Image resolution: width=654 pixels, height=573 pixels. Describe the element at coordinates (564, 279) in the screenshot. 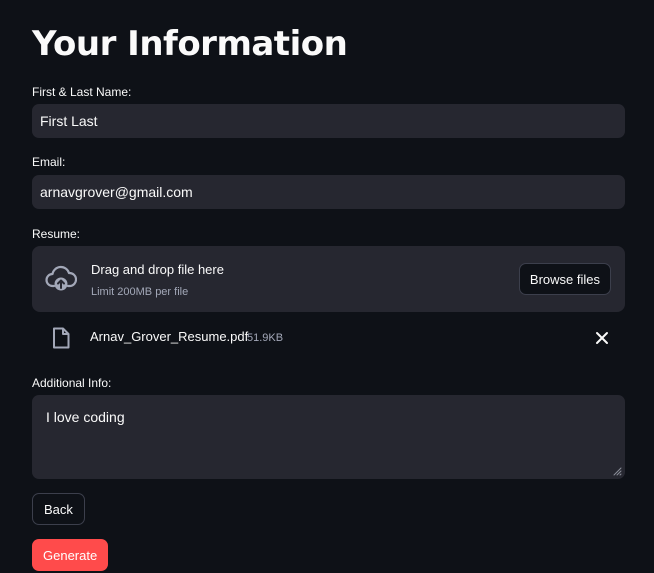

I see `browse-files-button: Browse files` at that location.